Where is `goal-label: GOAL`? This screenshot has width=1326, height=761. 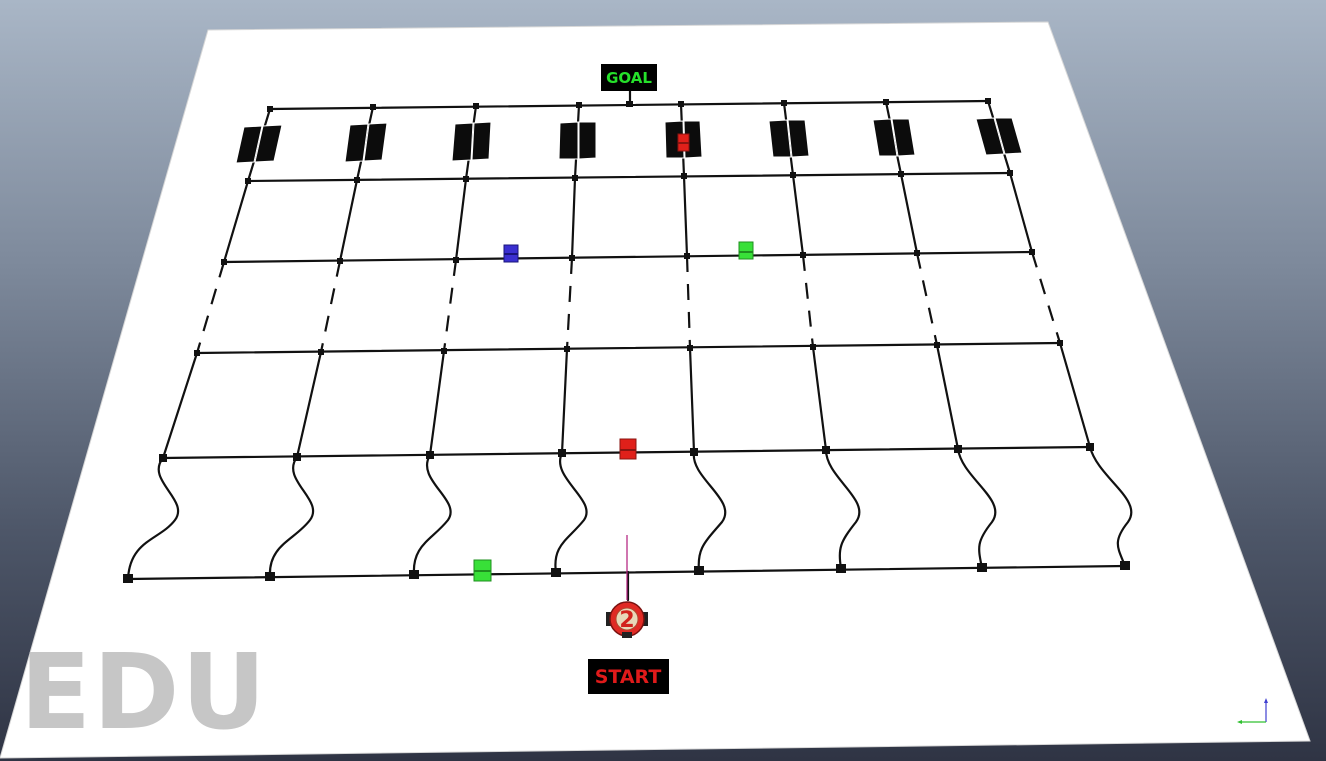
goal-label: GOAL is located at coordinates (629, 78).